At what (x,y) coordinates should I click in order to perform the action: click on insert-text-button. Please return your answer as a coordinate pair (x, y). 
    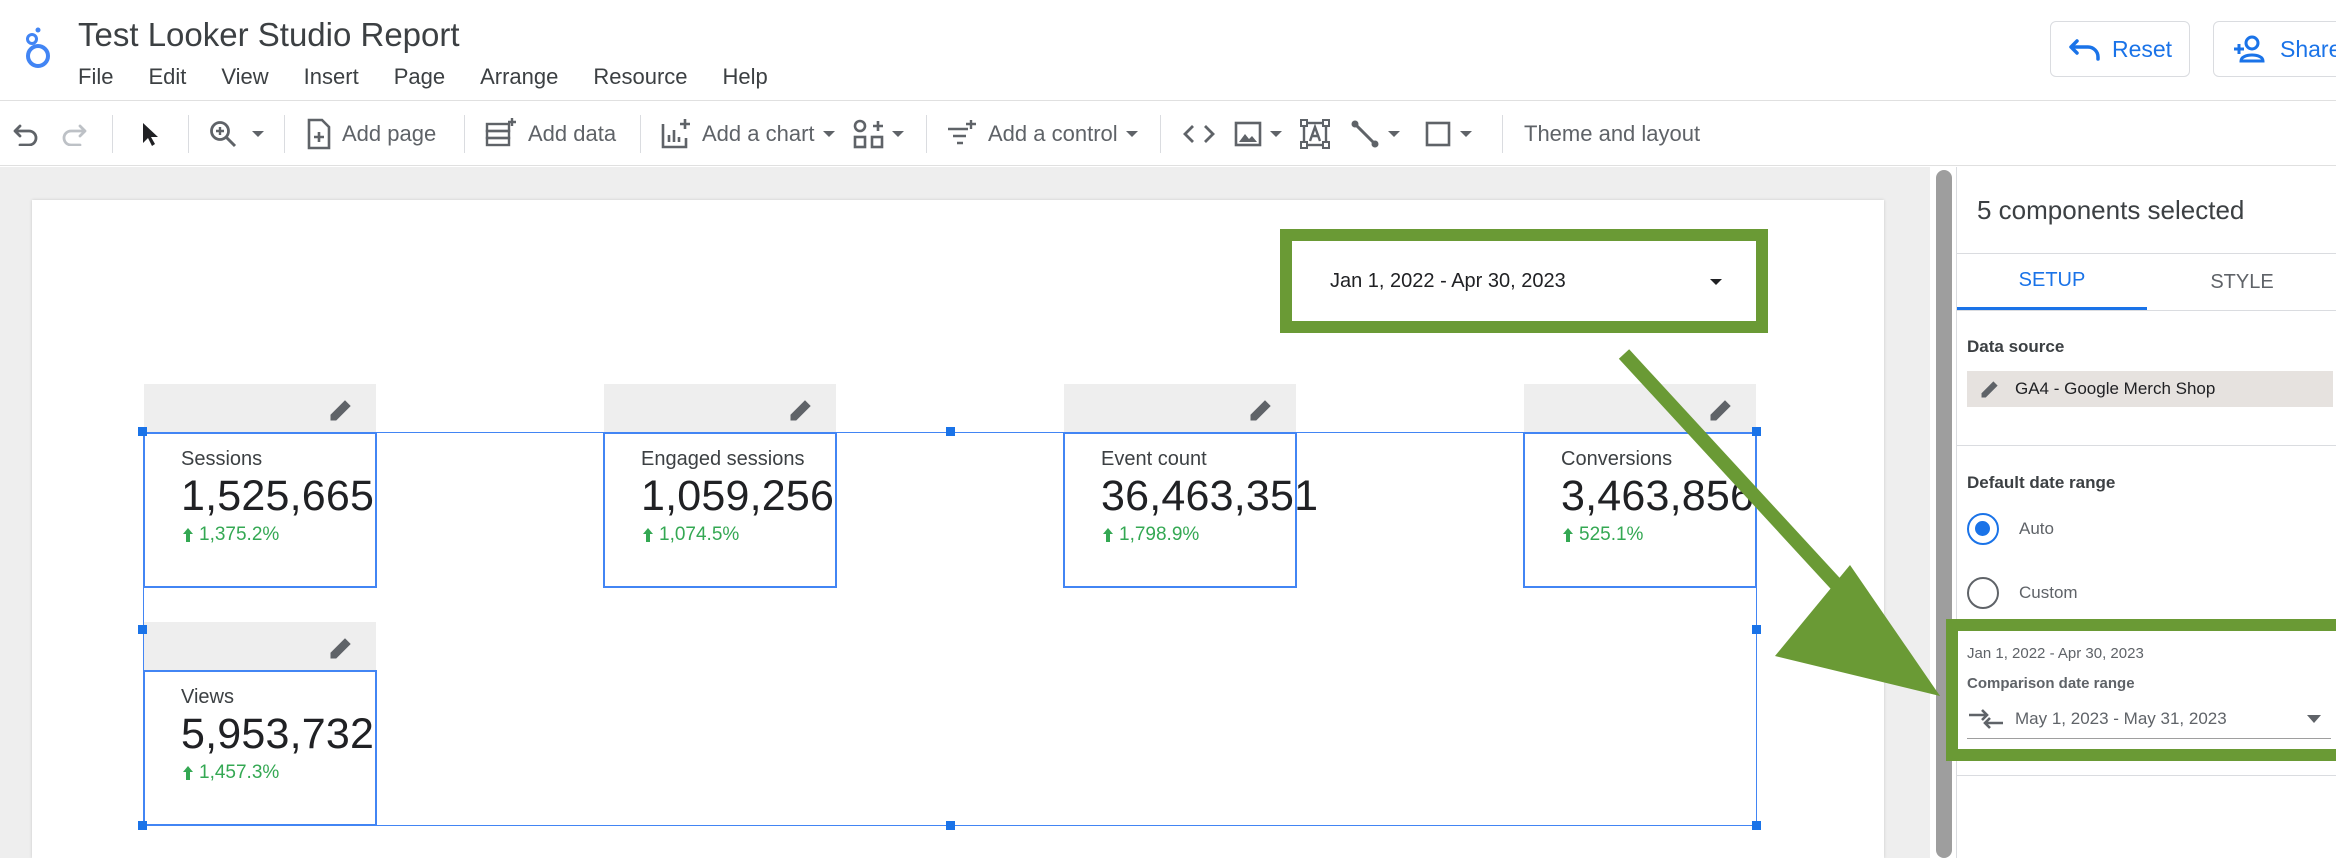
    Looking at the image, I should click on (1315, 134).